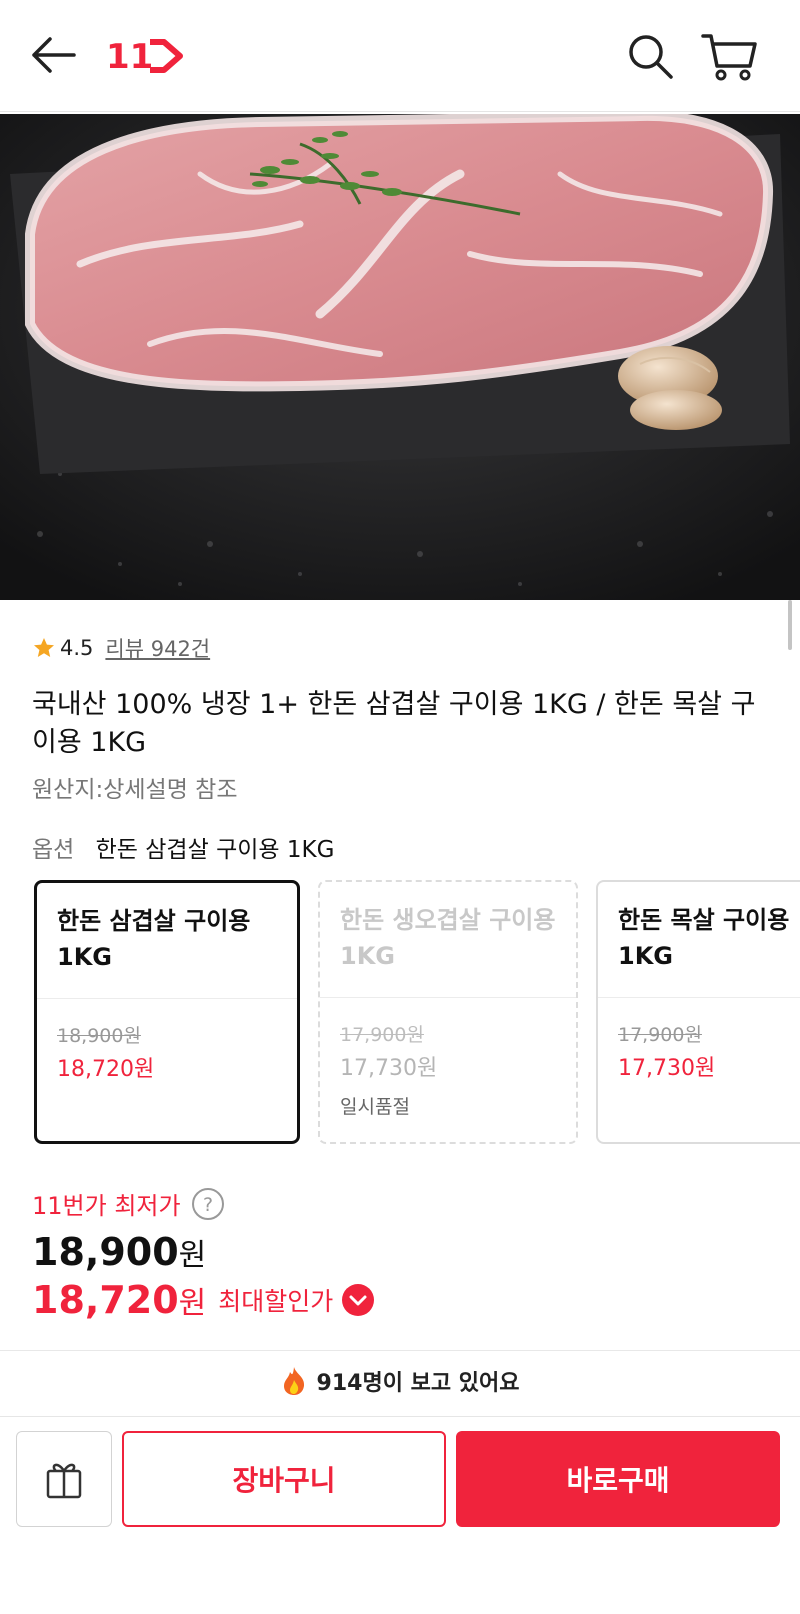 This screenshot has width=800, height=1614. What do you see at coordinates (704, 938) in the screenshot?
I see `option-name: 한돈 목살 구이용 1KG` at bounding box center [704, 938].